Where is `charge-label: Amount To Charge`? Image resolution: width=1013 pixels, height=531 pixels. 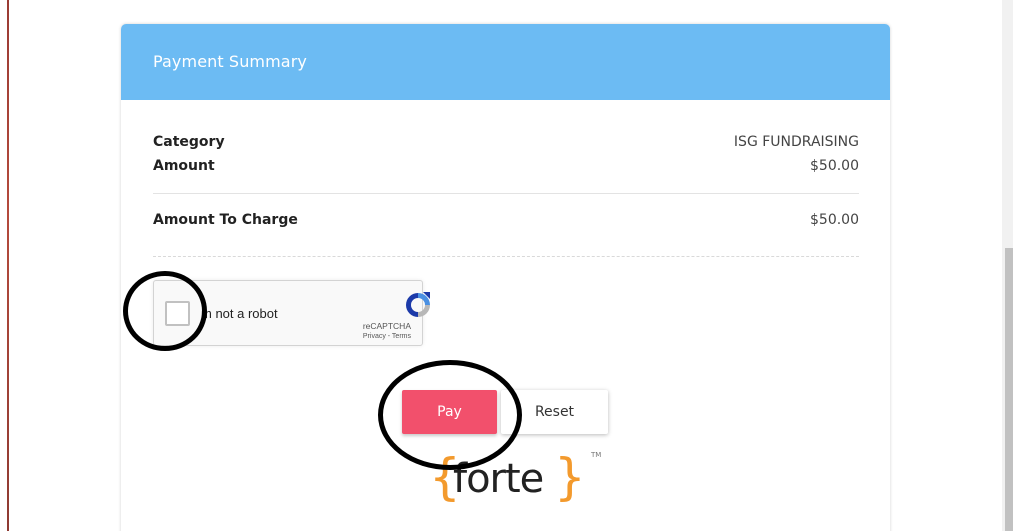 charge-label: Amount To Charge is located at coordinates (225, 220).